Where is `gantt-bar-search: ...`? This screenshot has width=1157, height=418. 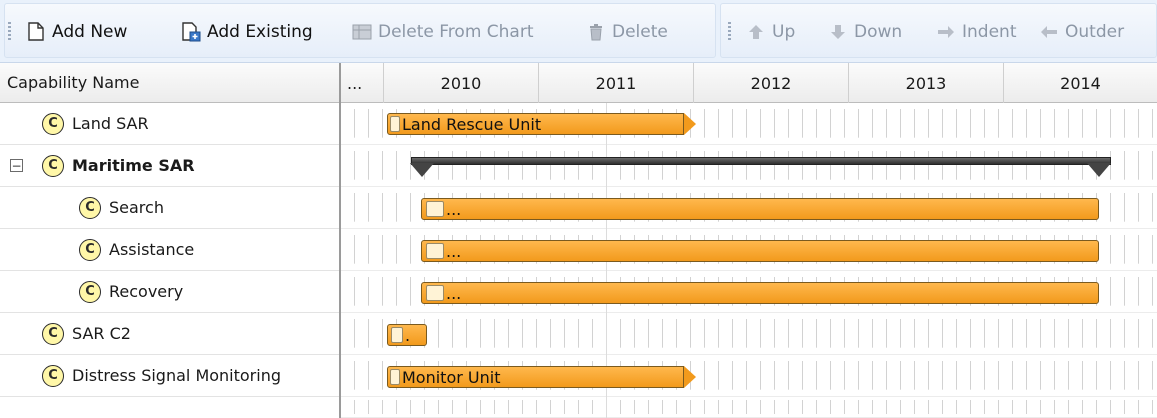 gantt-bar-search: ... is located at coordinates (760, 209).